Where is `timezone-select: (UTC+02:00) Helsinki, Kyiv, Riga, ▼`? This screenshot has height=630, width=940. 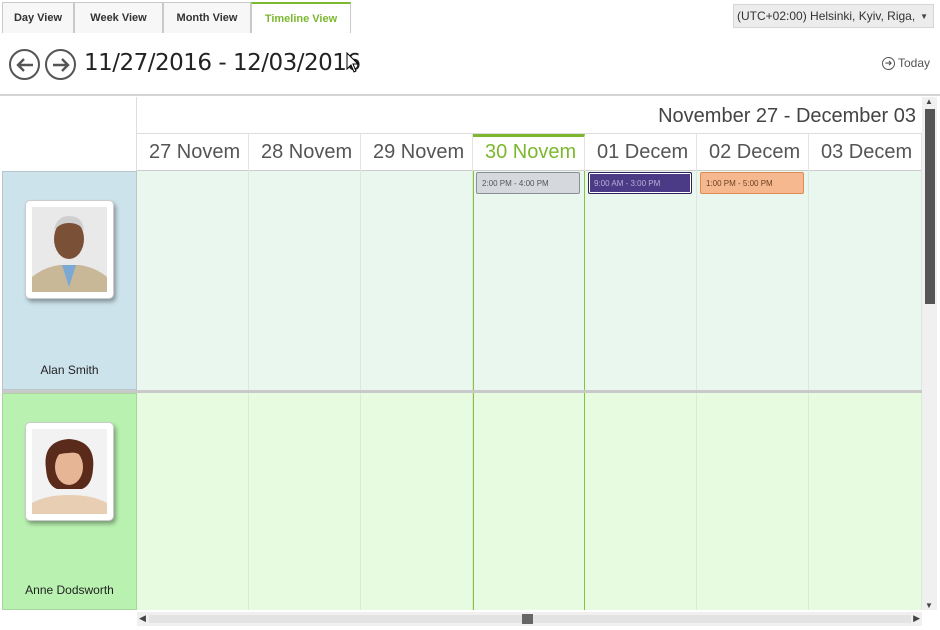 timezone-select: (UTC+02:00) Helsinki, Kyiv, Riga, ▼ is located at coordinates (833, 16).